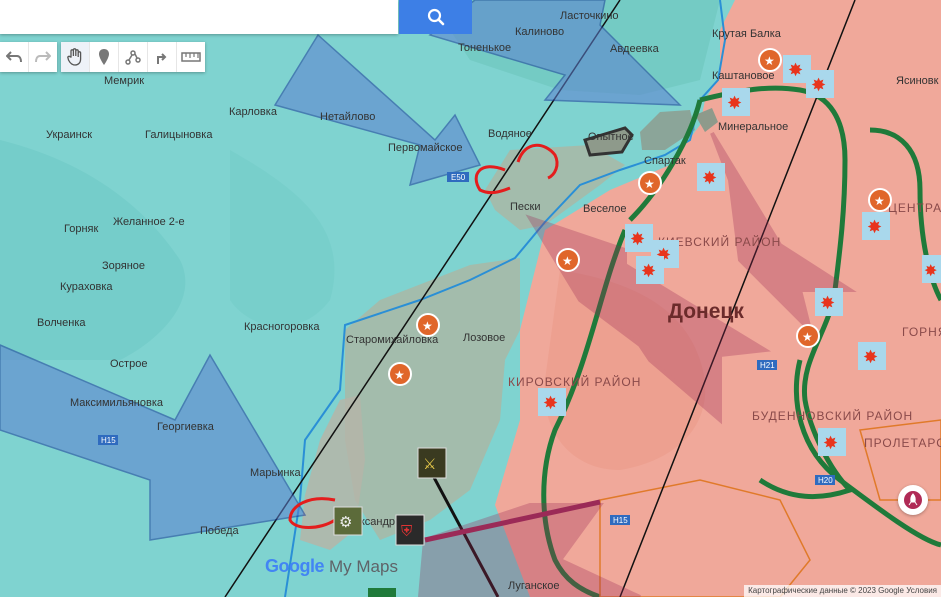 The image size is (941, 597). Describe the element at coordinates (539, 32) in the screenshot. I see `place-label: Калиново` at that location.